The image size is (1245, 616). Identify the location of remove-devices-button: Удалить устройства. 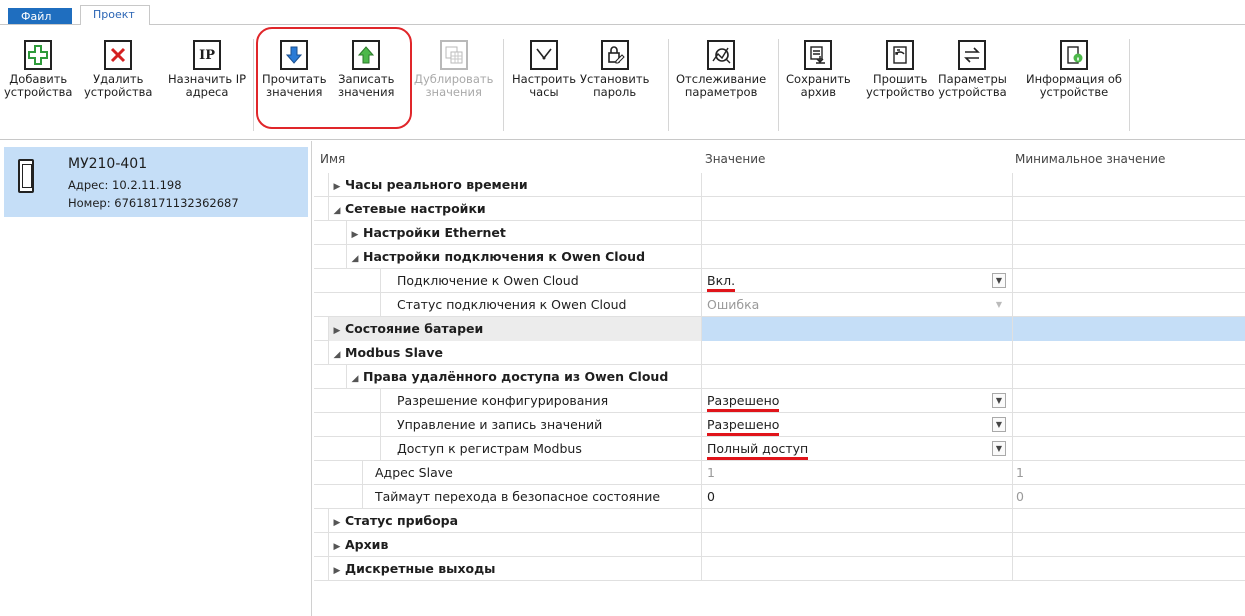
(118, 69).